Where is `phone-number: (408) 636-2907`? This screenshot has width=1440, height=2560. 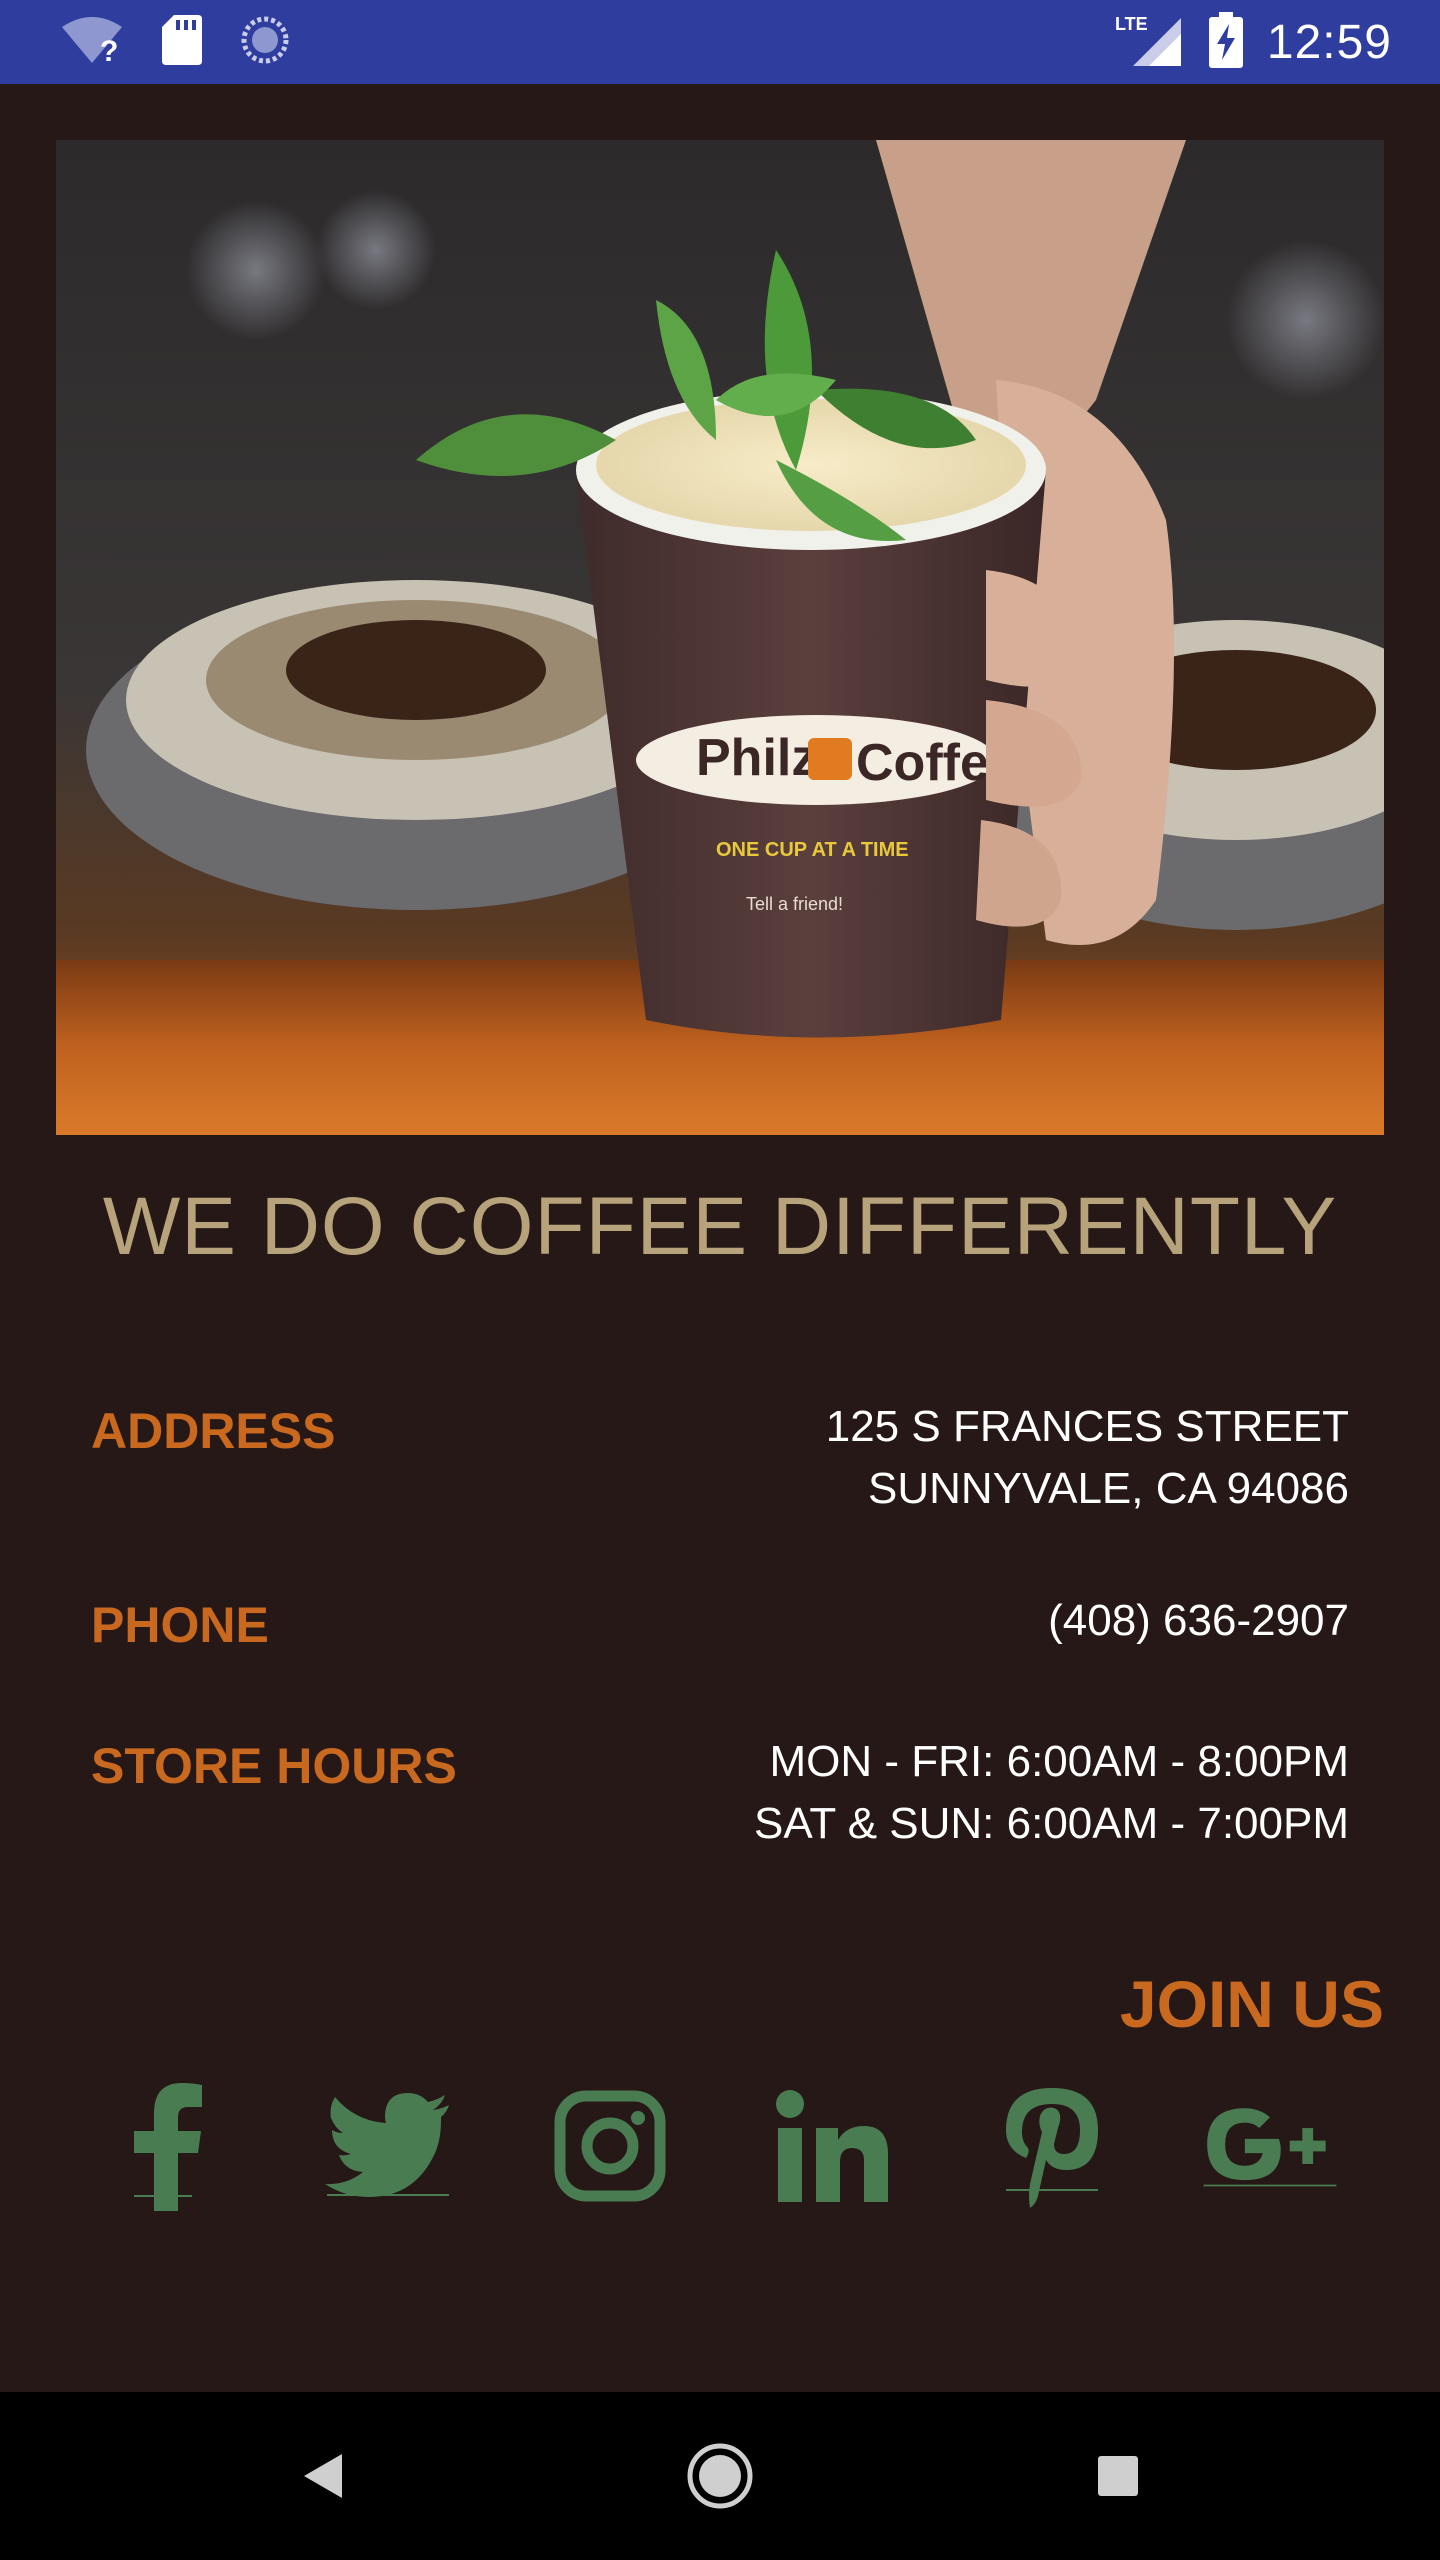
phone-number: (408) 636-2907 is located at coordinates (1198, 1620).